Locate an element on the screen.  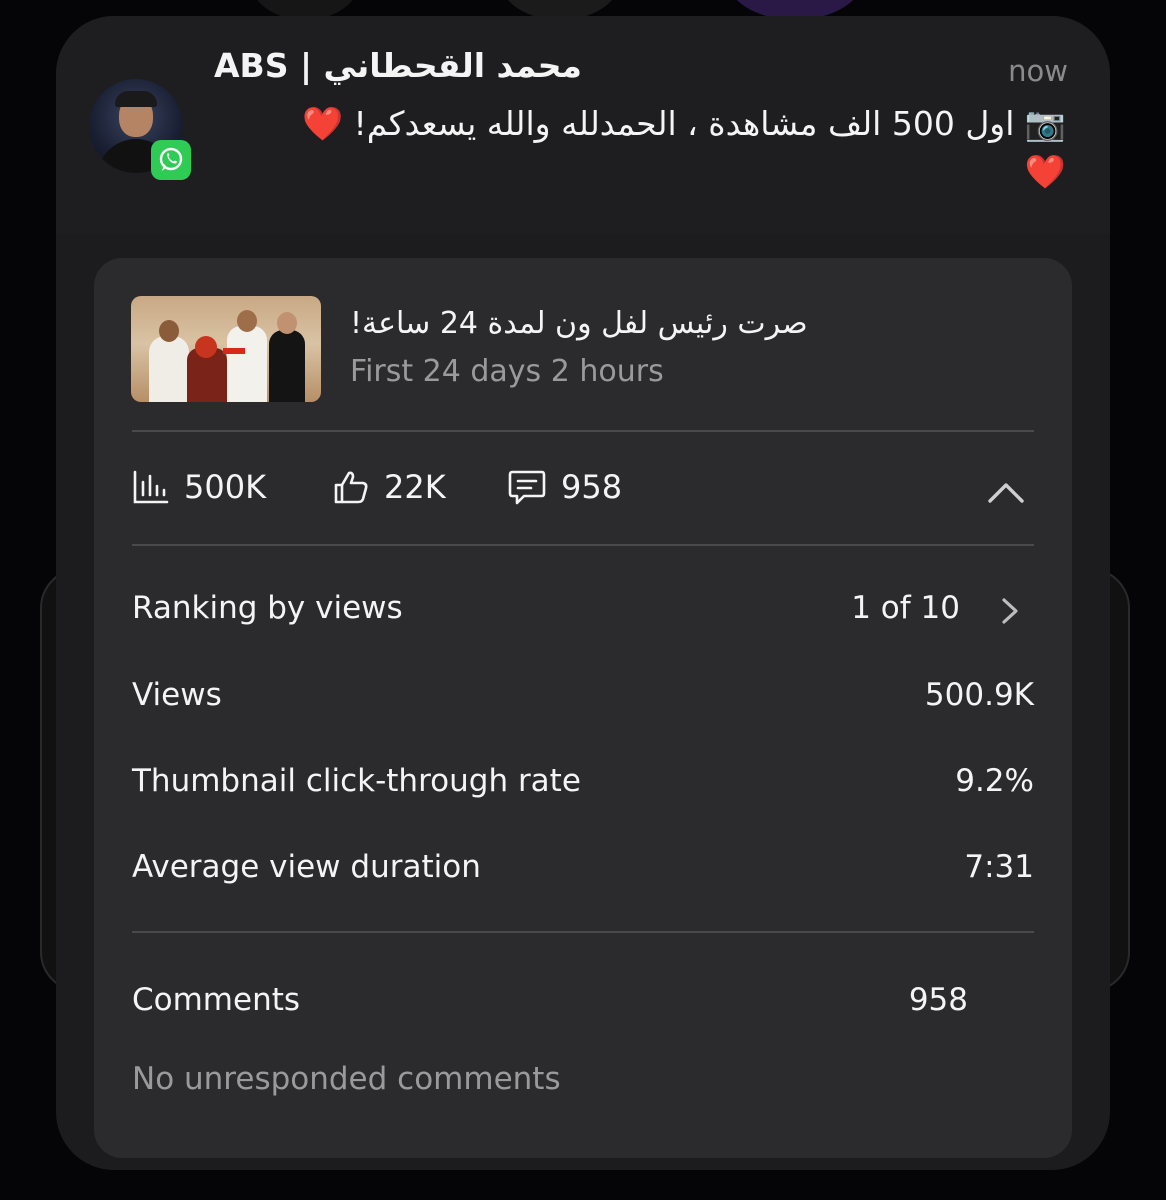
comments-value: 958 is located at coordinates (938, 1000).